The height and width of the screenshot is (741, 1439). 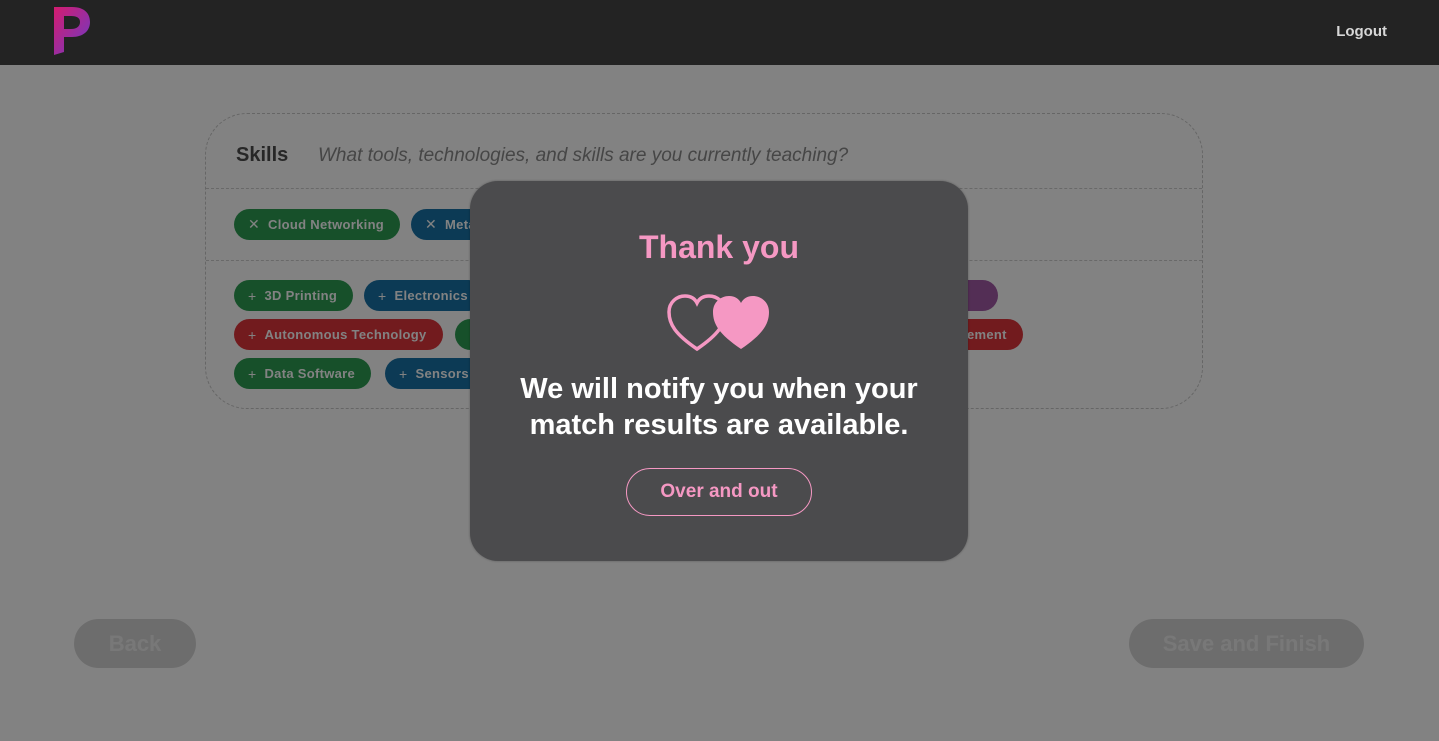 What do you see at coordinates (718, 323) in the screenshot?
I see `linked-hearts-icon` at bounding box center [718, 323].